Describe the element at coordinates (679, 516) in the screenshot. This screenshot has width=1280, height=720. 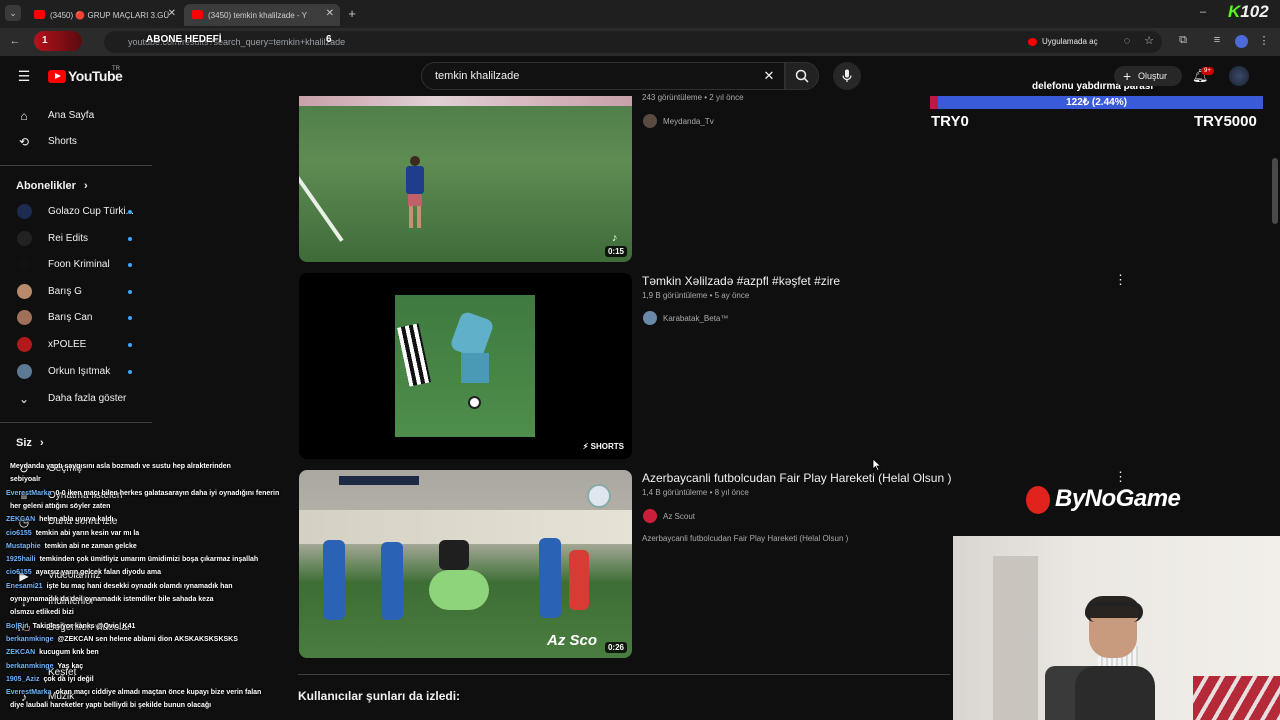
I see `channel-name: Az Scout` at that location.